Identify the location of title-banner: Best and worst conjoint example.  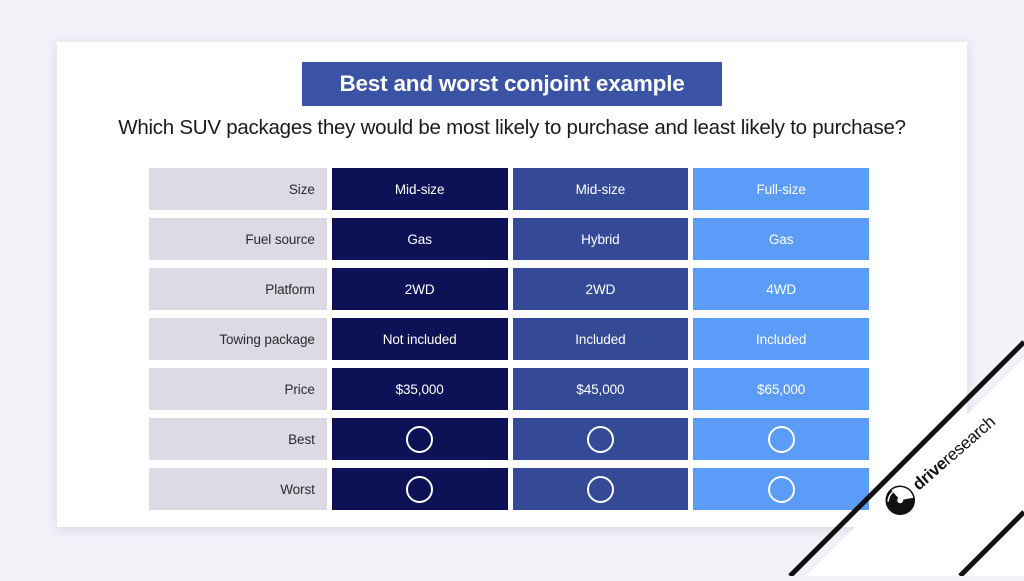
(512, 84).